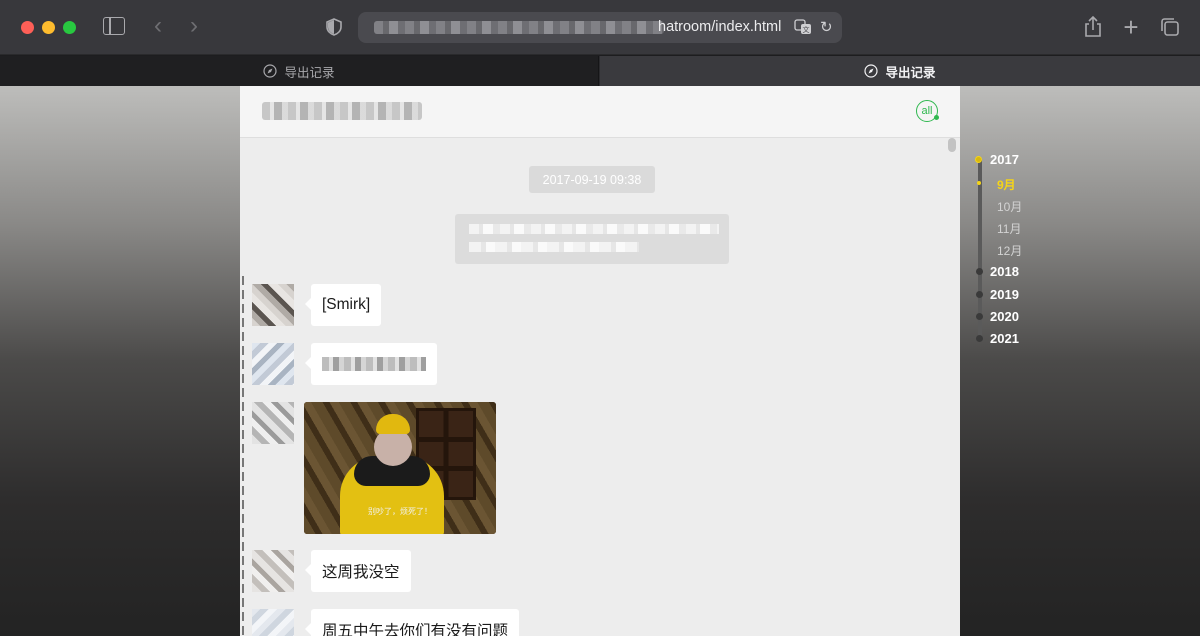  Describe the element at coordinates (600, 112) in the screenshot. I see `chat-header: all` at that location.